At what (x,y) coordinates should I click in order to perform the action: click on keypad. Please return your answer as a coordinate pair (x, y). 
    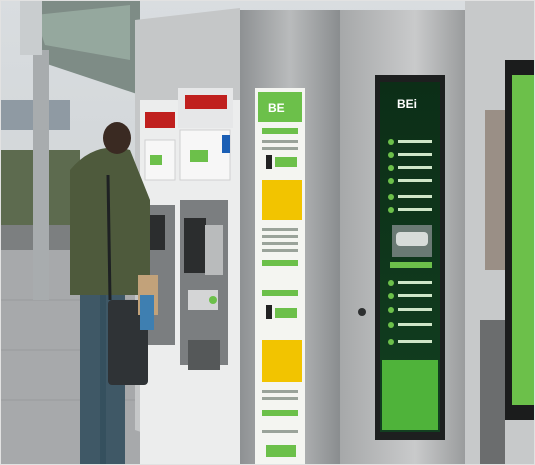
    Looking at the image, I should click on (214, 250).